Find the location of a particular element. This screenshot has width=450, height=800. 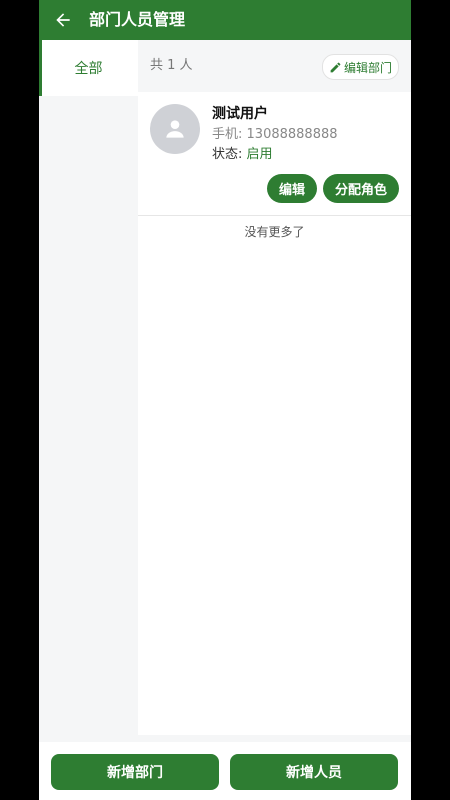

assign-role-button: 分配角色 is located at coordinates (360, 188).